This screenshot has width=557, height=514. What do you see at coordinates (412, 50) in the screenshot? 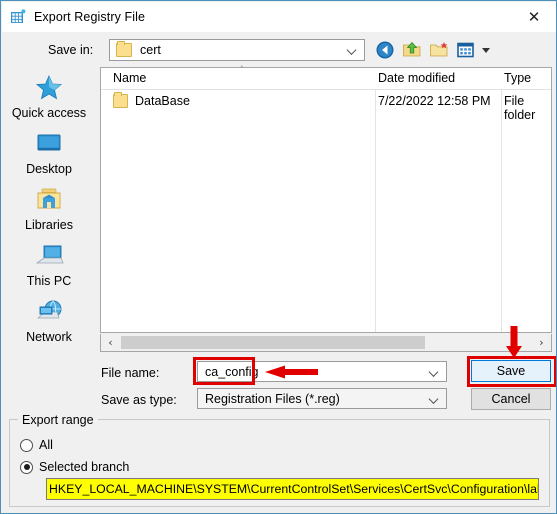
I see `up-one-level-icon` at bounding box center [412, 50].